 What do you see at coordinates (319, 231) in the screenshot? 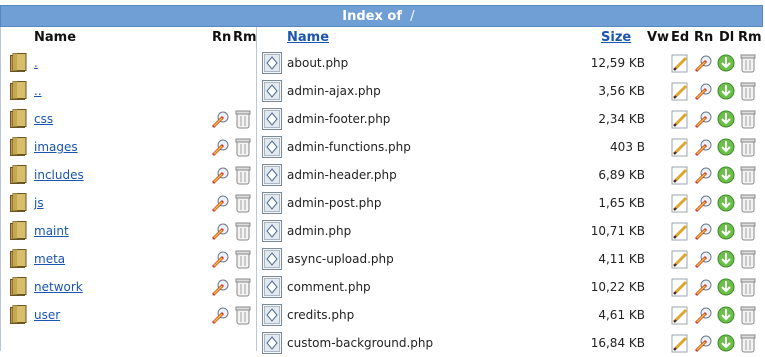
I see `file-name: admin.php` at bounding box center [319, 231].